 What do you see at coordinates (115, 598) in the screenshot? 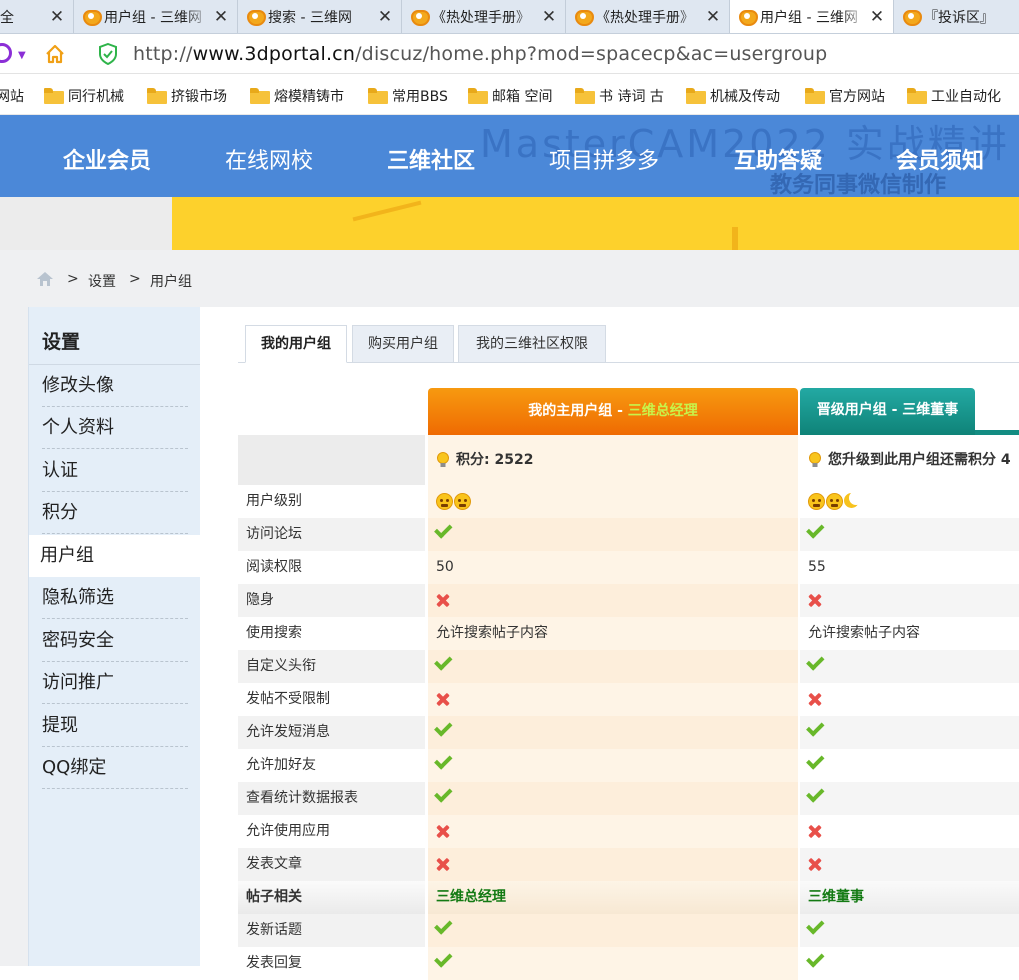
I see `sidebar-item-privacy: 隐私筛选` at bounding box center [115, 598].